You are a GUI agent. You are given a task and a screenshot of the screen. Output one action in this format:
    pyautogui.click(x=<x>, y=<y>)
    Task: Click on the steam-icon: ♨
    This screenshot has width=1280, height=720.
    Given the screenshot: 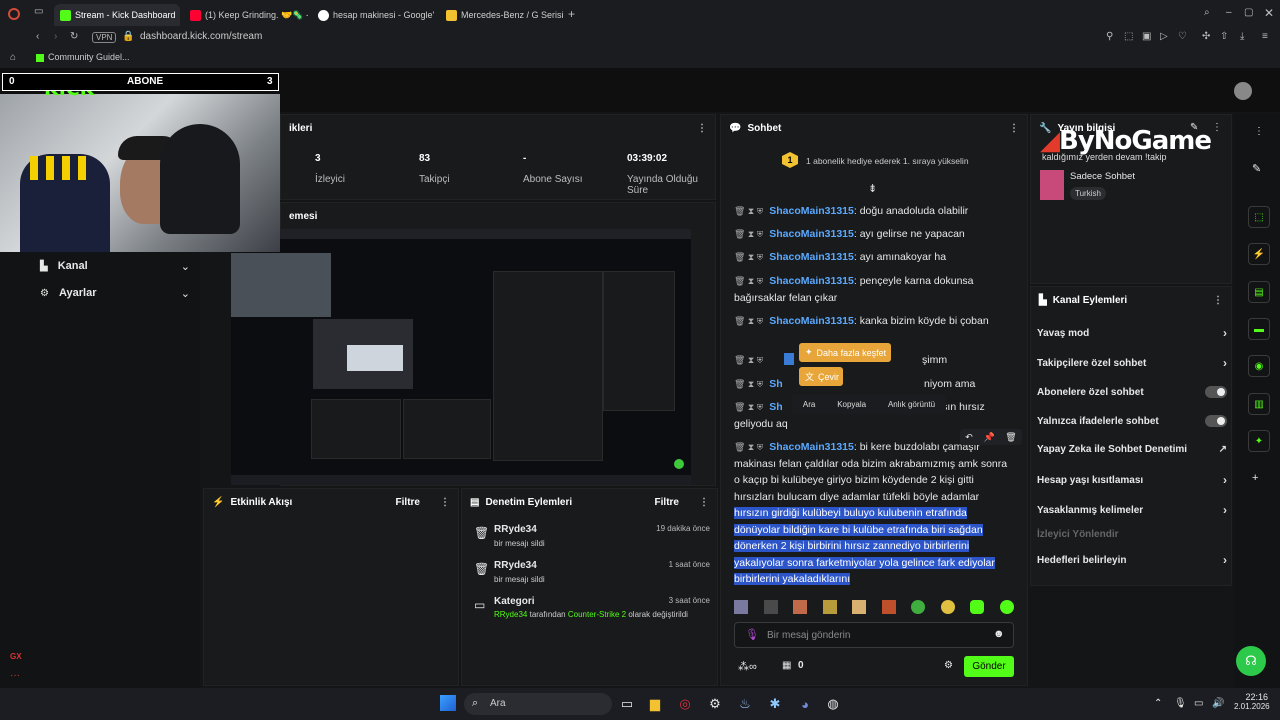 What is the action you would take?
    pyautogui.click(x=745, y=704)
    